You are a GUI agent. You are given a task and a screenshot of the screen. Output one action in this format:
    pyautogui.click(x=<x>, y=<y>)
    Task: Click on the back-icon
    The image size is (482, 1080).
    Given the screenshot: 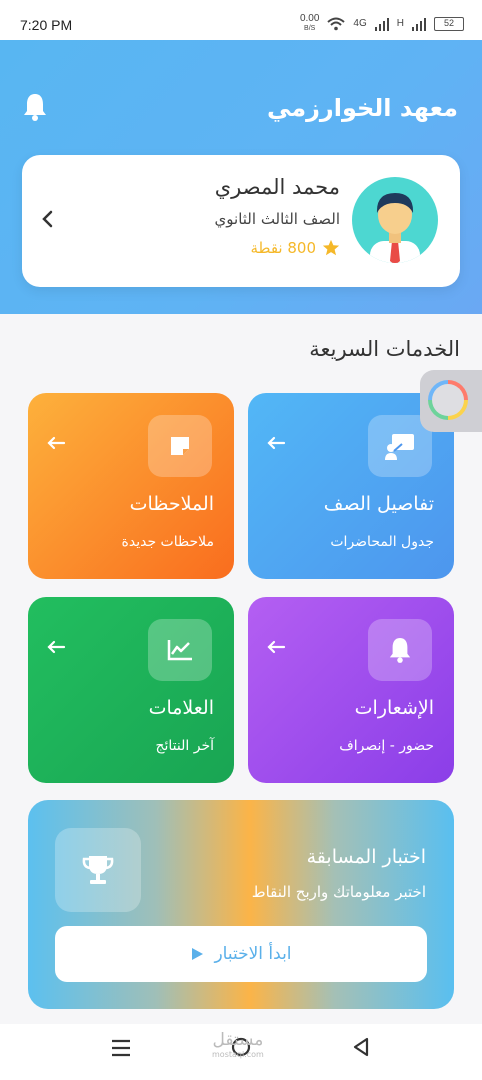 What is the action you would take?
    pyautogui.click(x=361, y=1047)
    